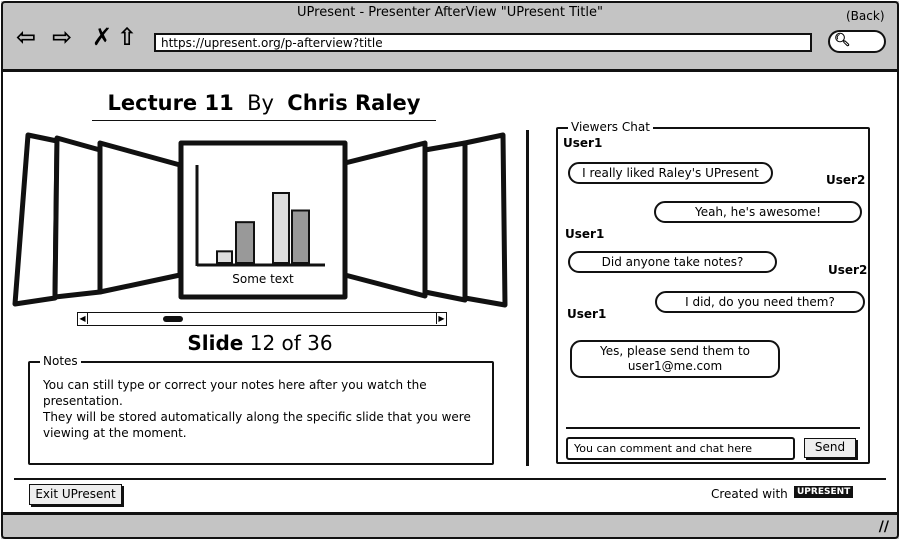  Describe the element at coordinates (527, 298) in the screenshot. I see `divider` at that location.